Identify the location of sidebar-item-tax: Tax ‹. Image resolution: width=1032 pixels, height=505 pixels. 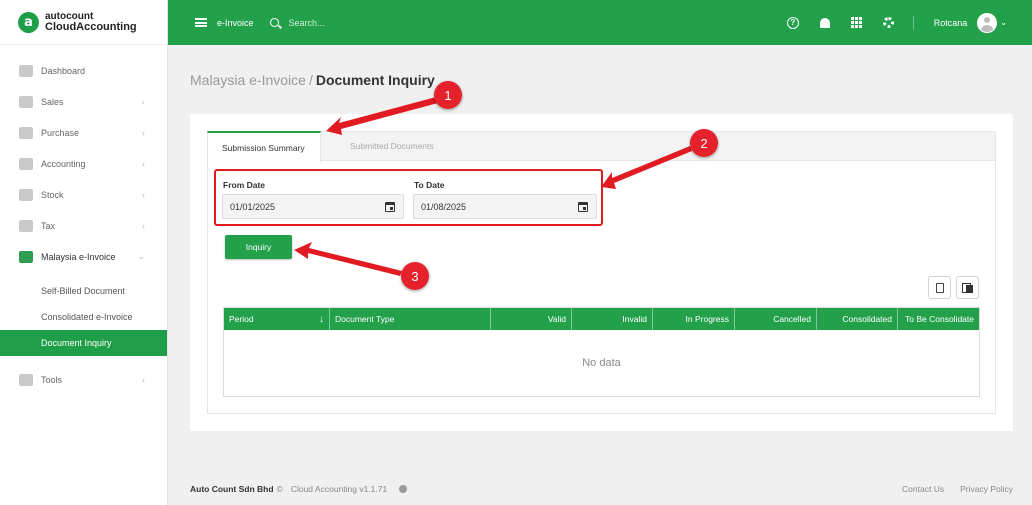
(83, 225).